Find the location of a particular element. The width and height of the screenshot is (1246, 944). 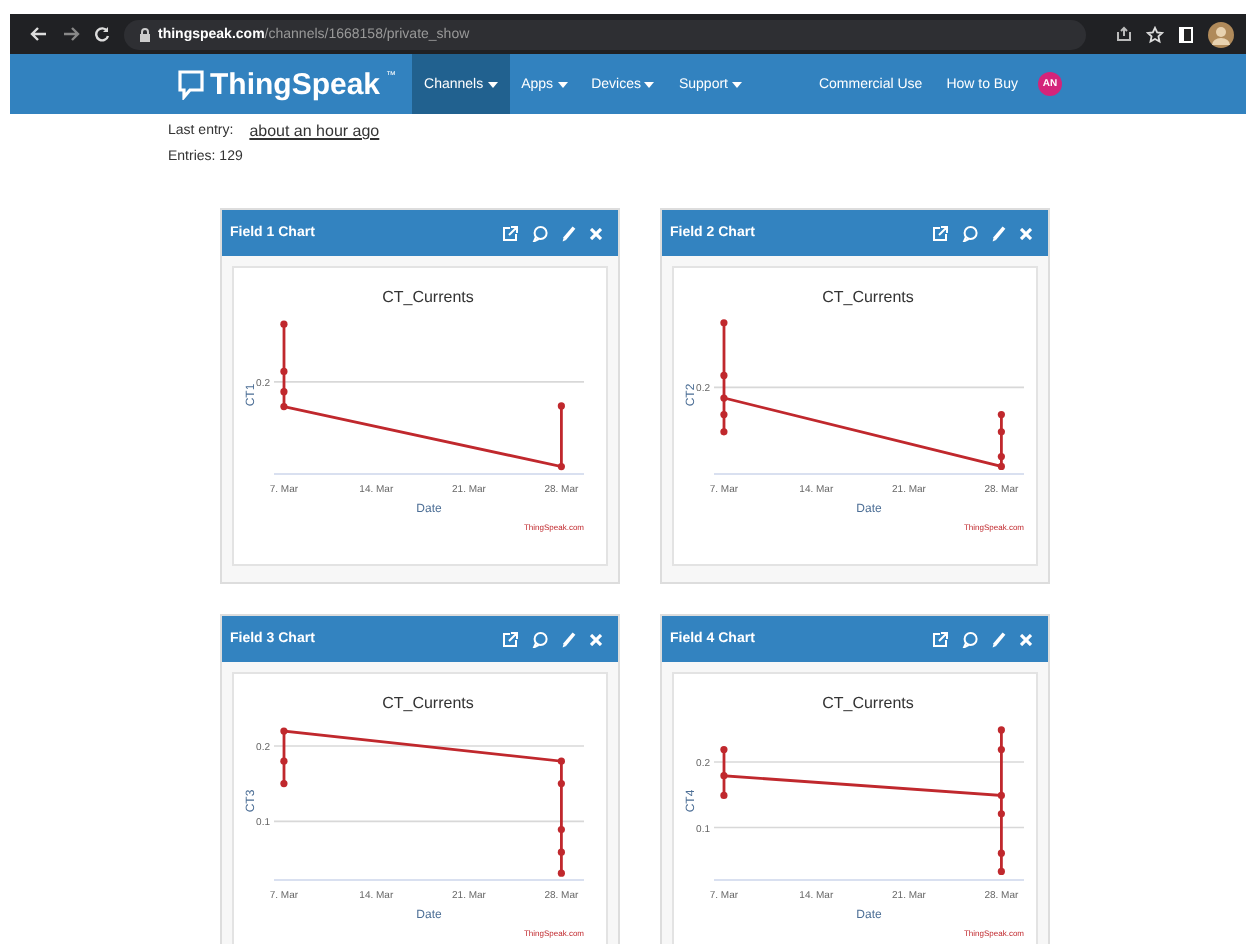

brand-name: ThingSpeak is located at coordinates (295, 84).